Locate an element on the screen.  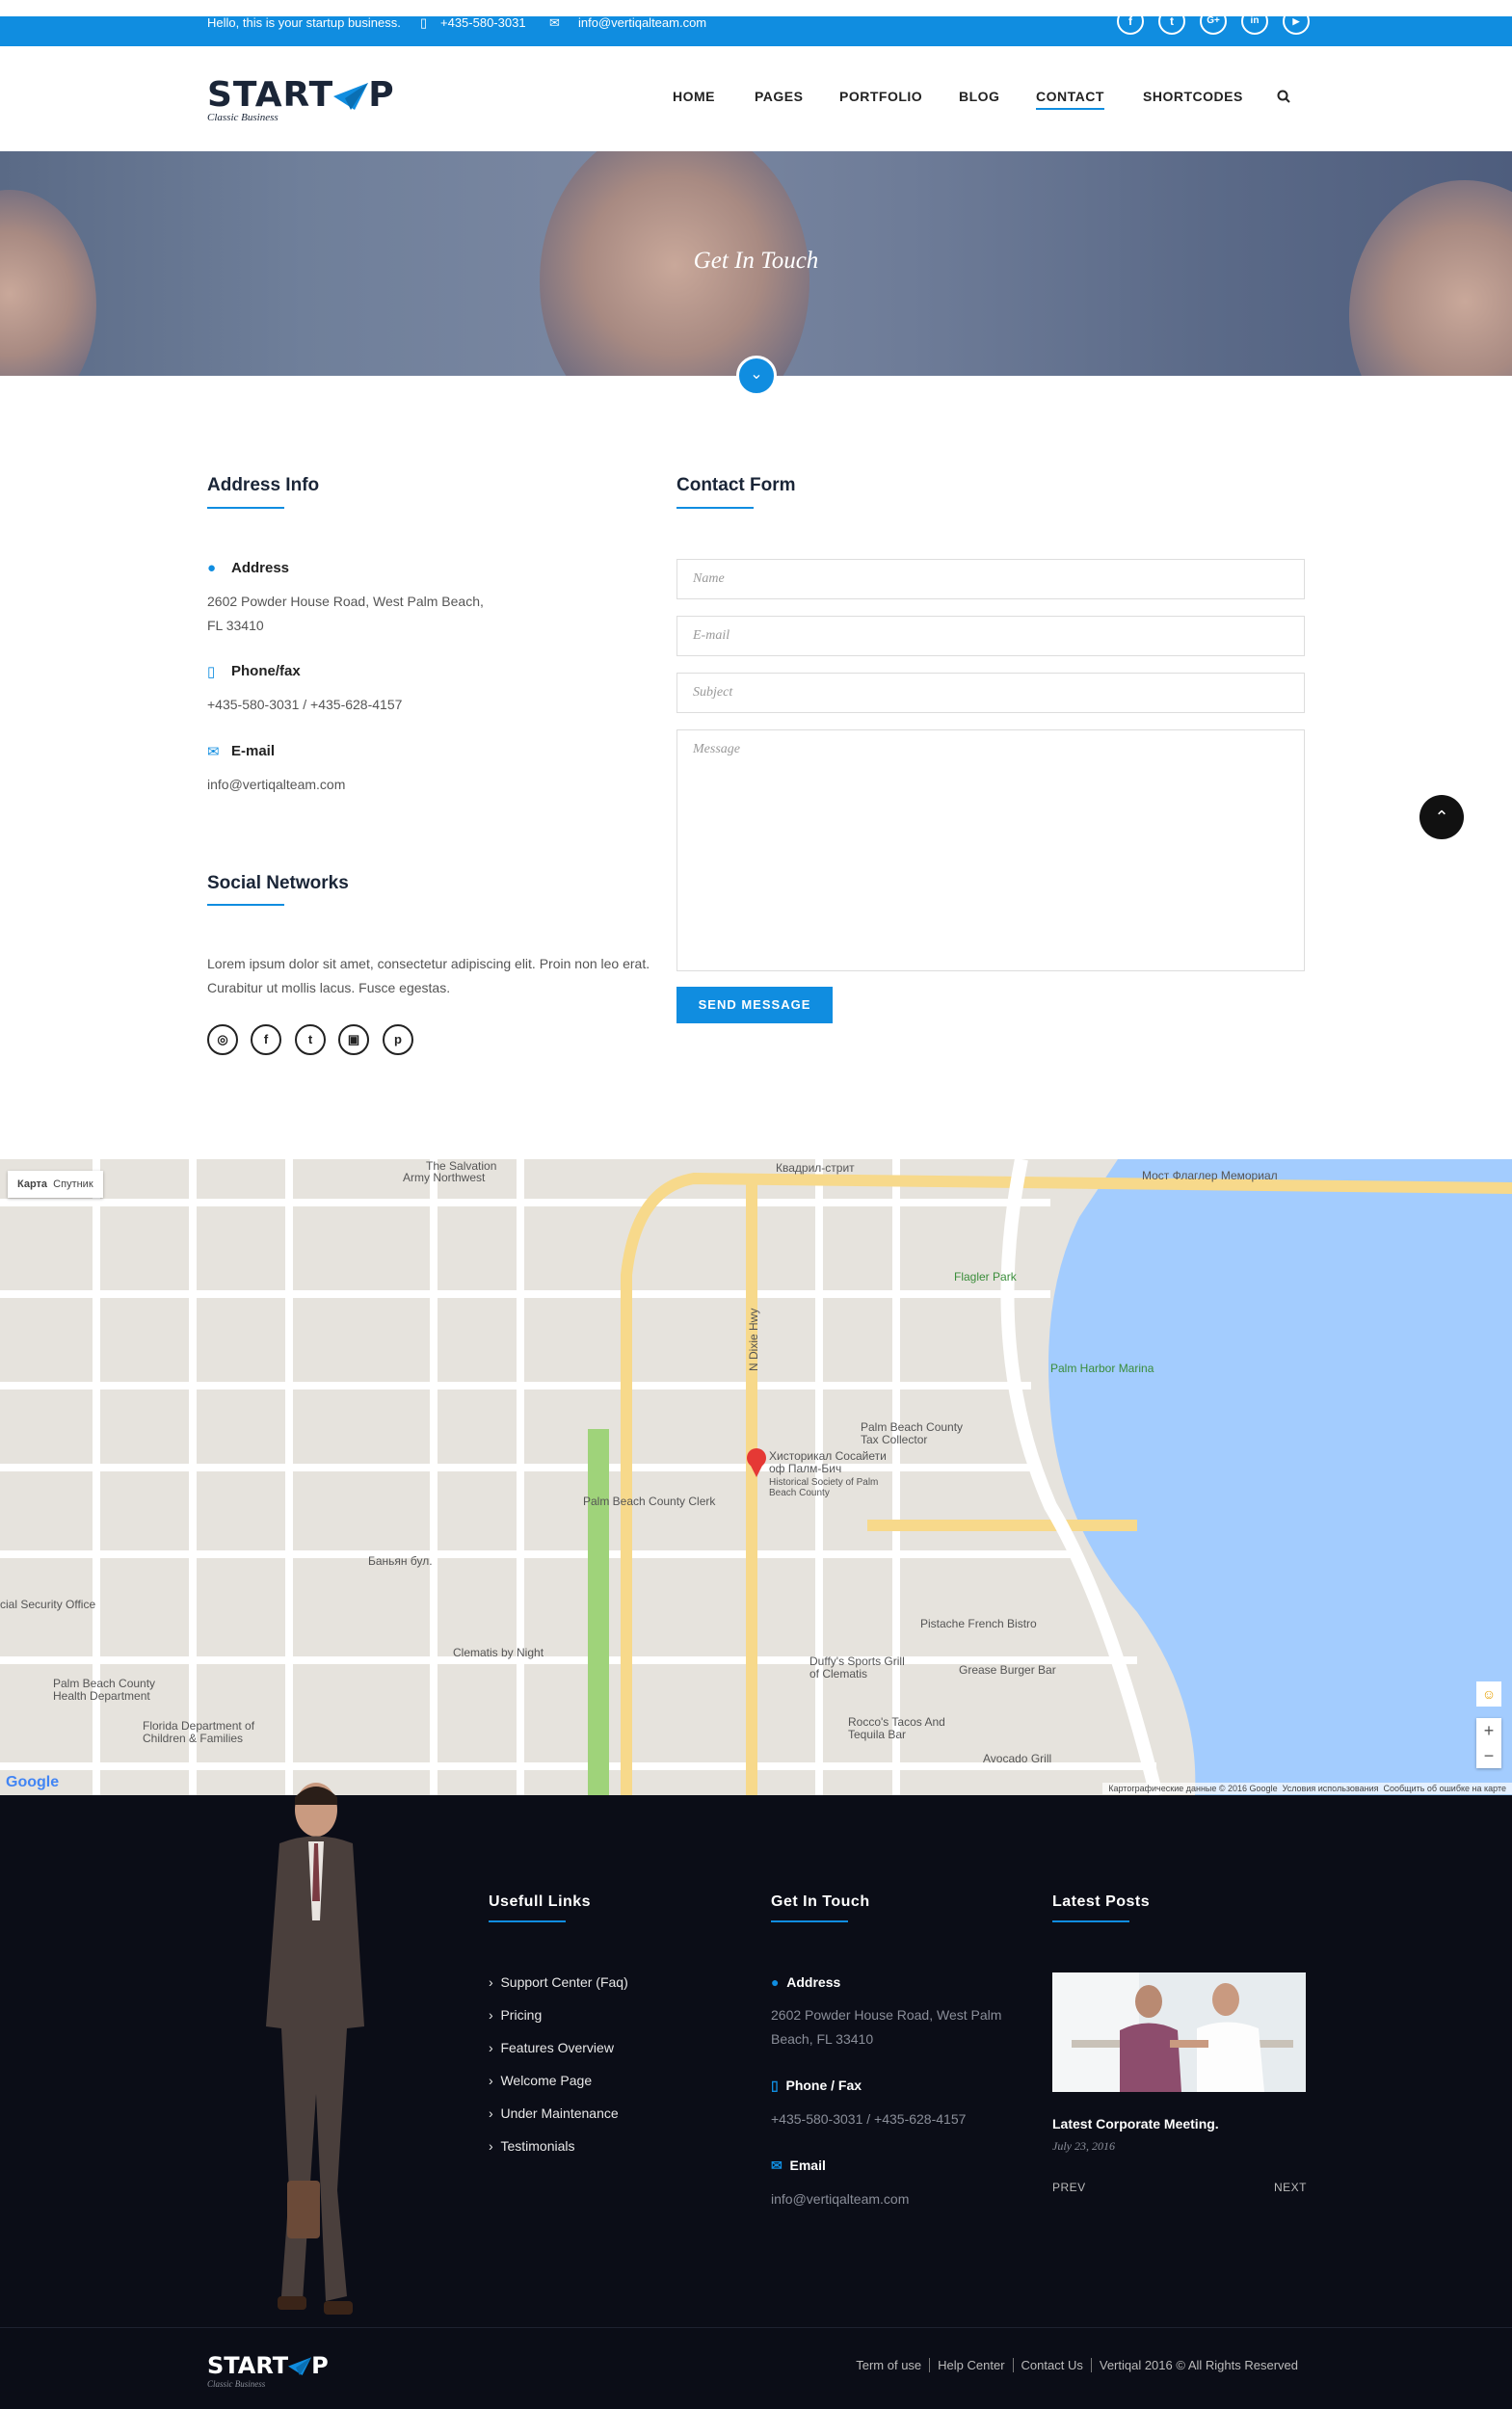
send-message-button: SEND MESSAGE is located at coordinates (754, 1005).